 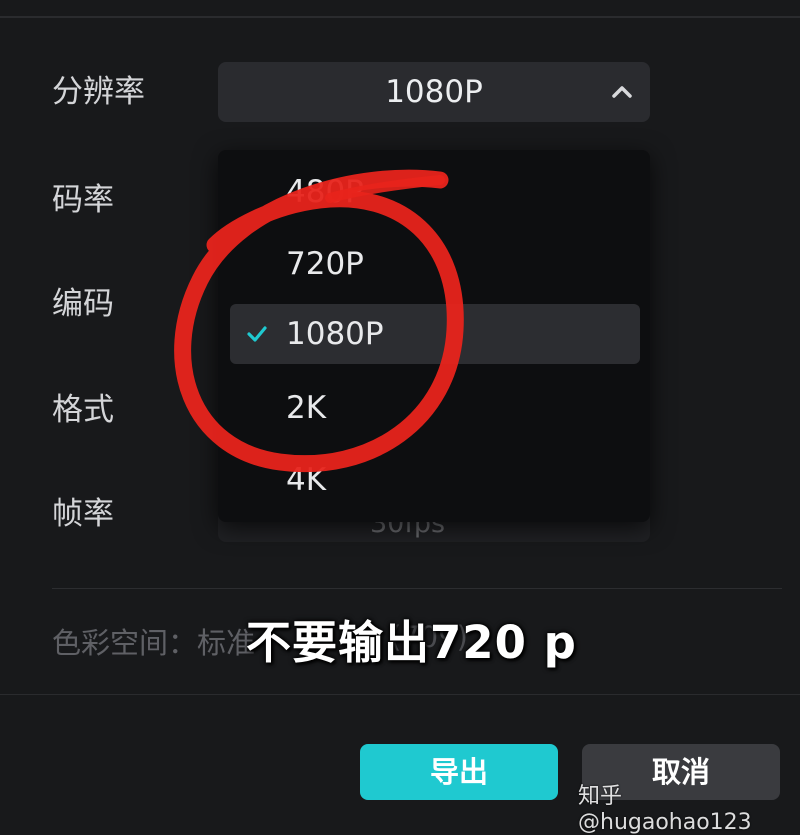 What do you see at coordinates (400, 17) in the screenshot?
I see `top-divider` at bounding box center [400, 17].